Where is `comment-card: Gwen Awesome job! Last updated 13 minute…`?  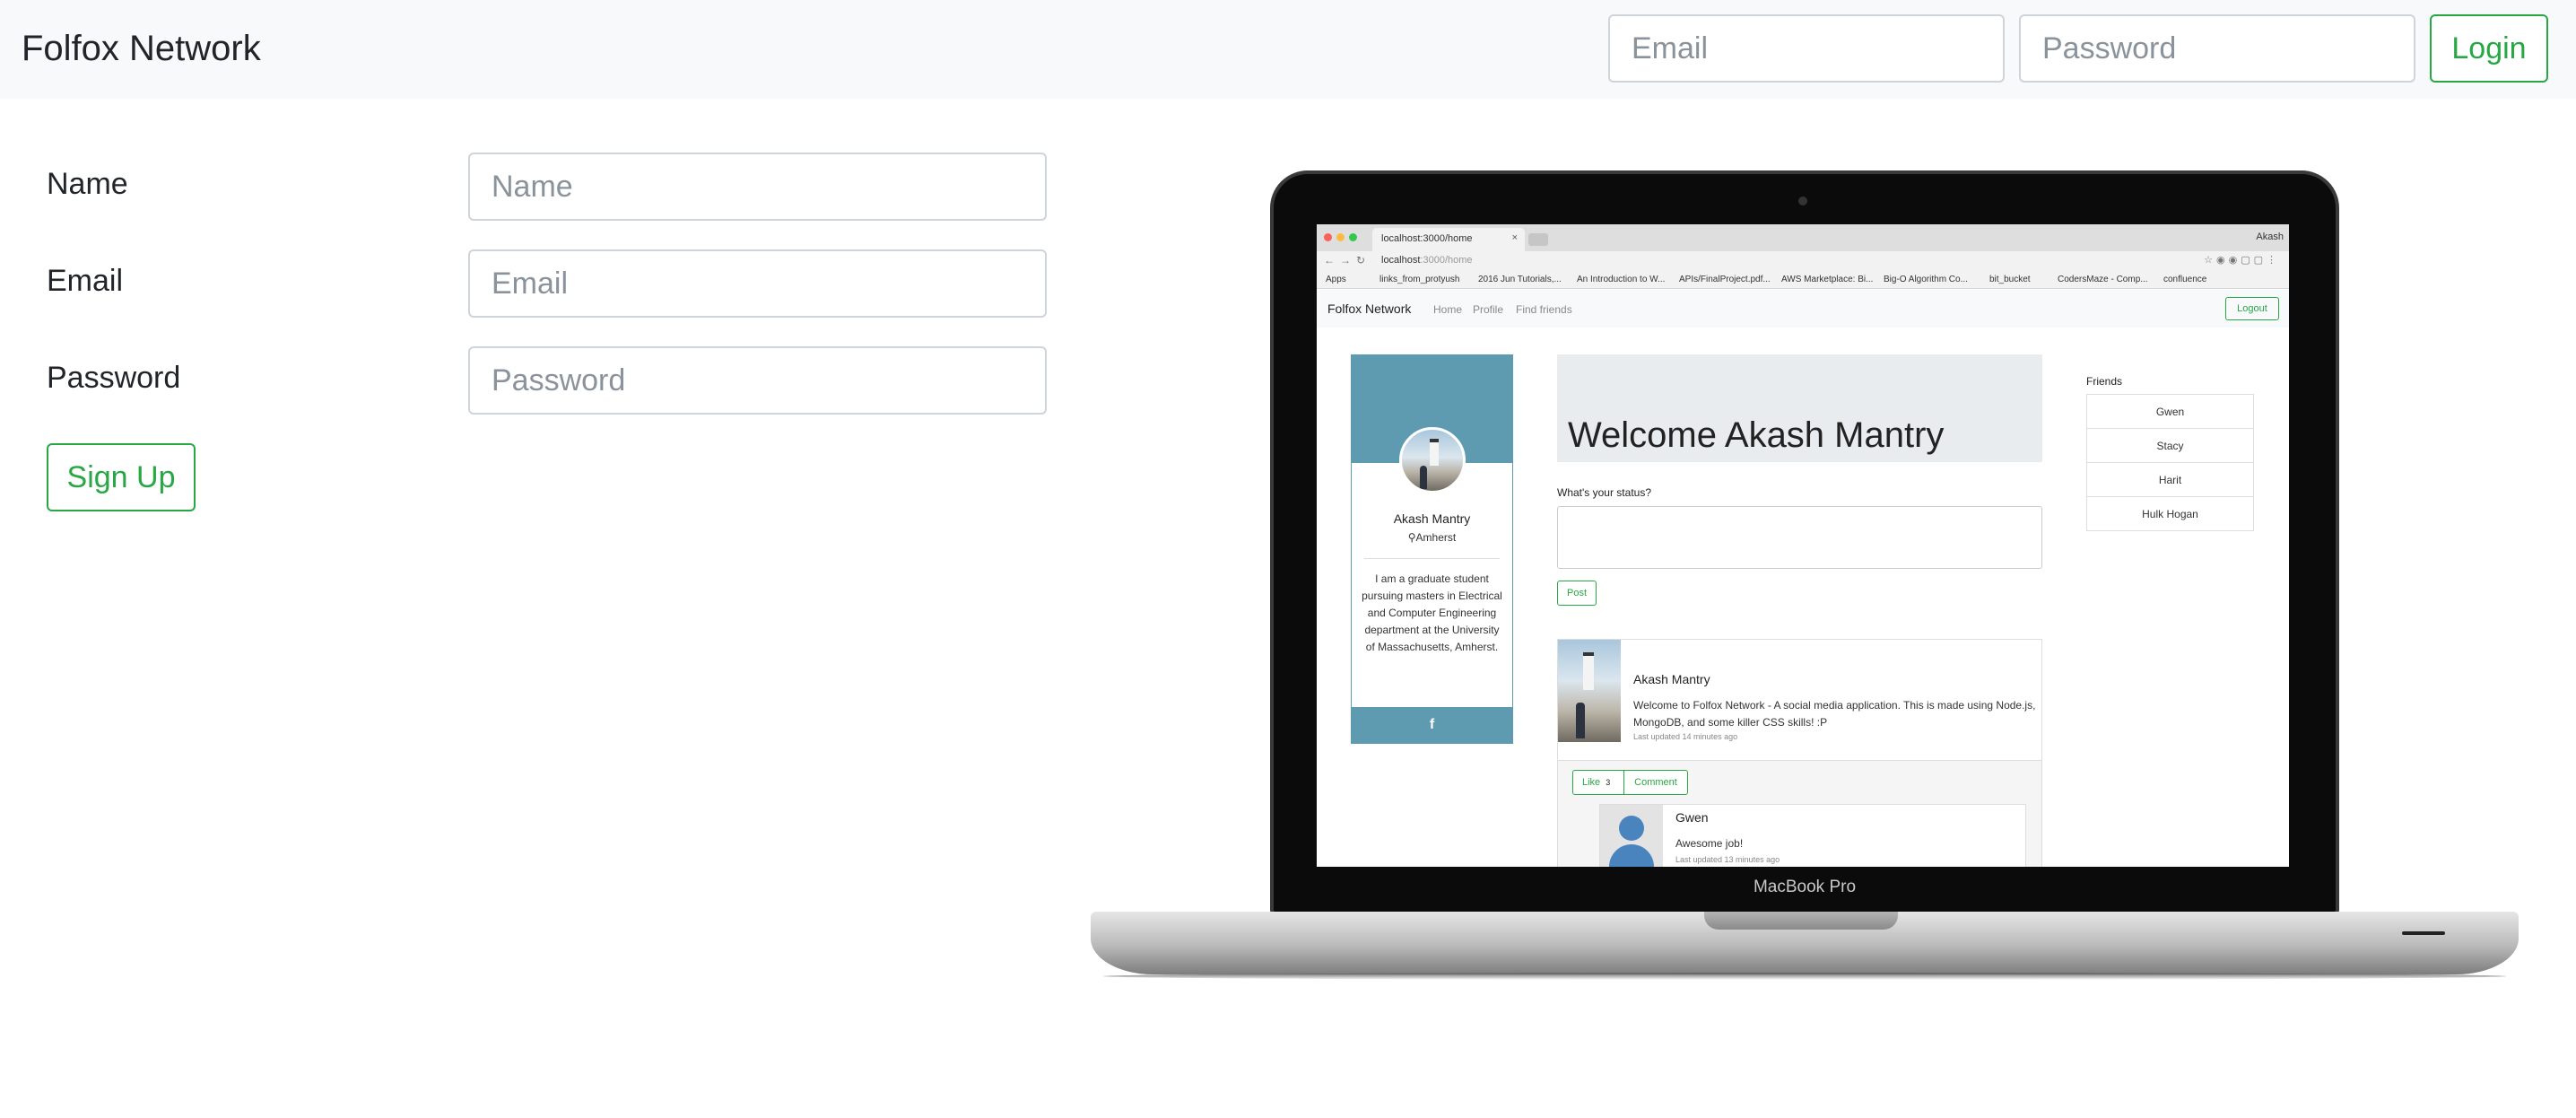 comment-card: Gwen Awesome job! Last updated 13 minute… is located at coordinates (1812, 836).